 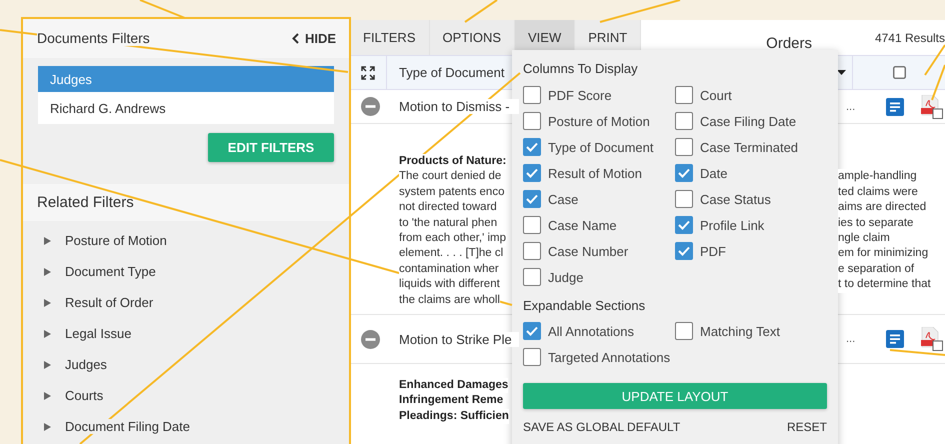 What do you see at coordinates (599, 225) in the screenshot?
I see `checkbox-label: Case Name` at bounding box center [599, 225].